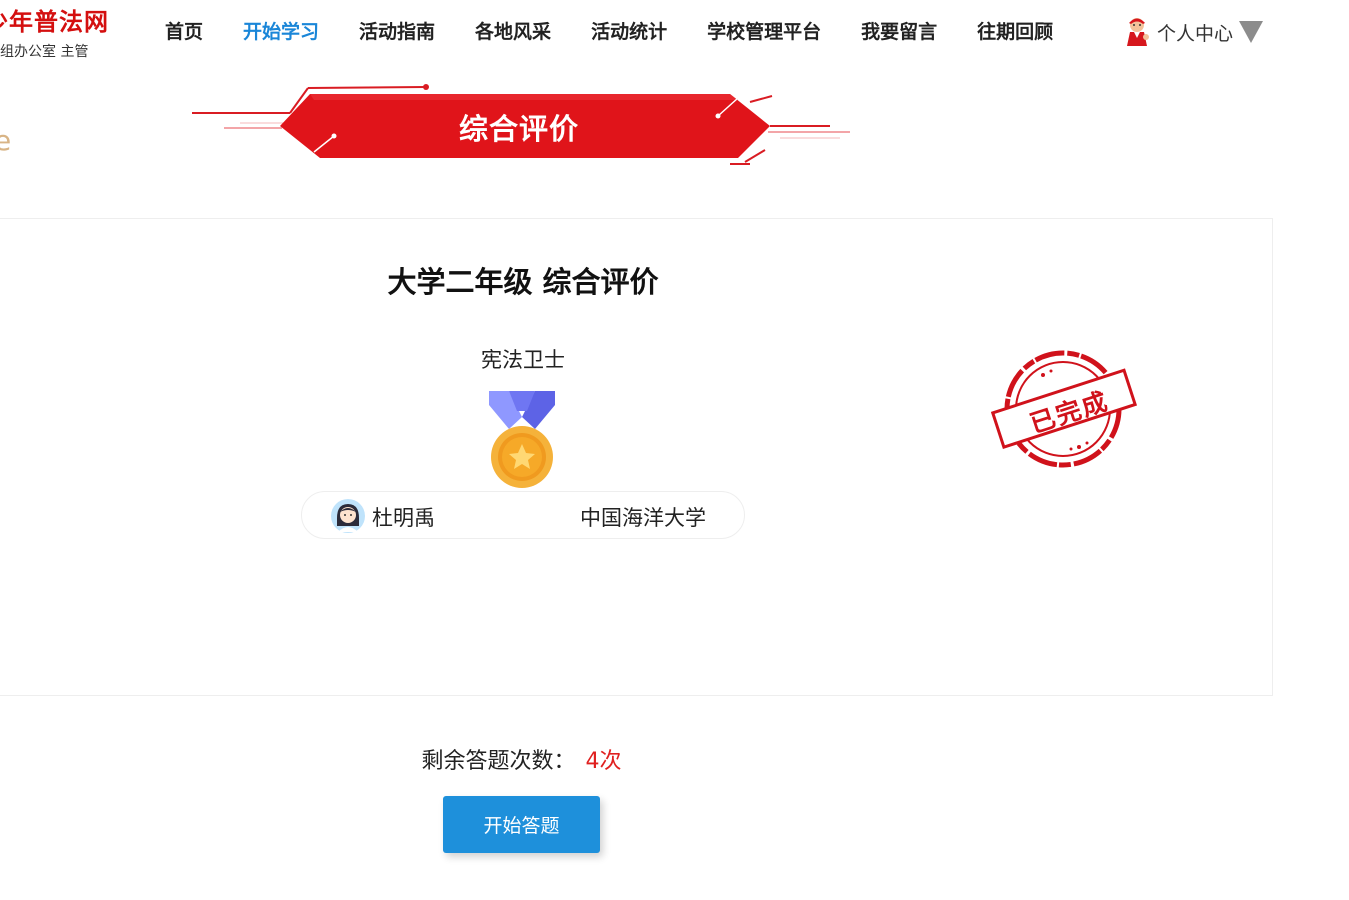 The image size is (1349, 900). I want to click on gold-medal-icon, so click(522, 439).